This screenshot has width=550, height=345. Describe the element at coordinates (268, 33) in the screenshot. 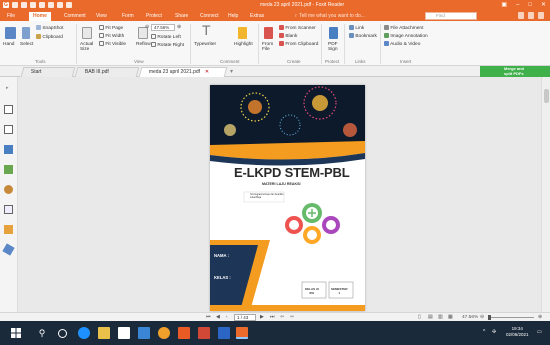

I see `from-file-icon` at that location.